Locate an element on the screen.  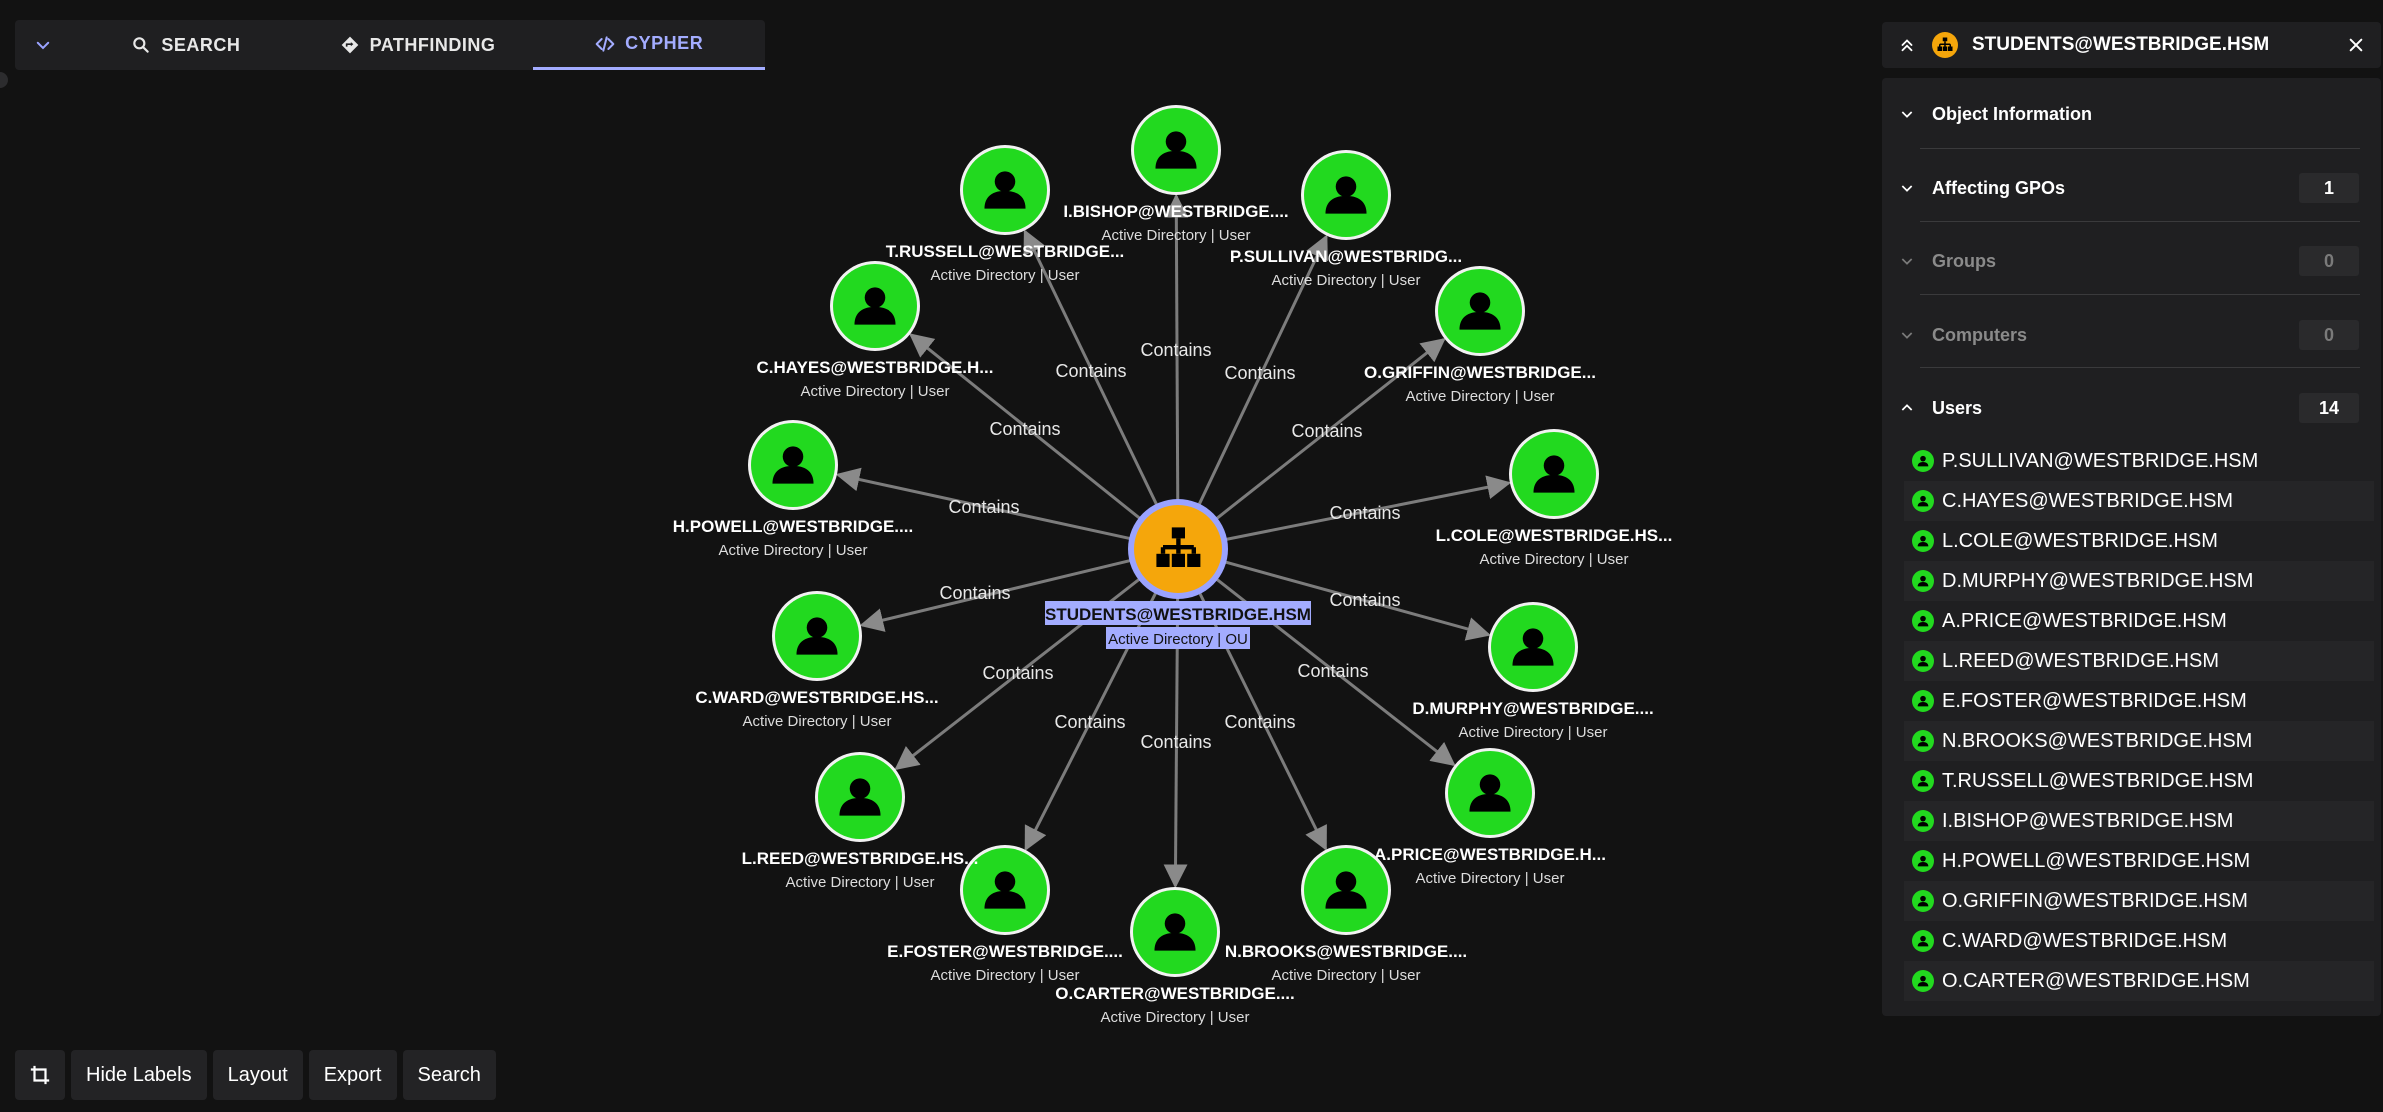
search-button: Search is located at coordinates (449, 1075).